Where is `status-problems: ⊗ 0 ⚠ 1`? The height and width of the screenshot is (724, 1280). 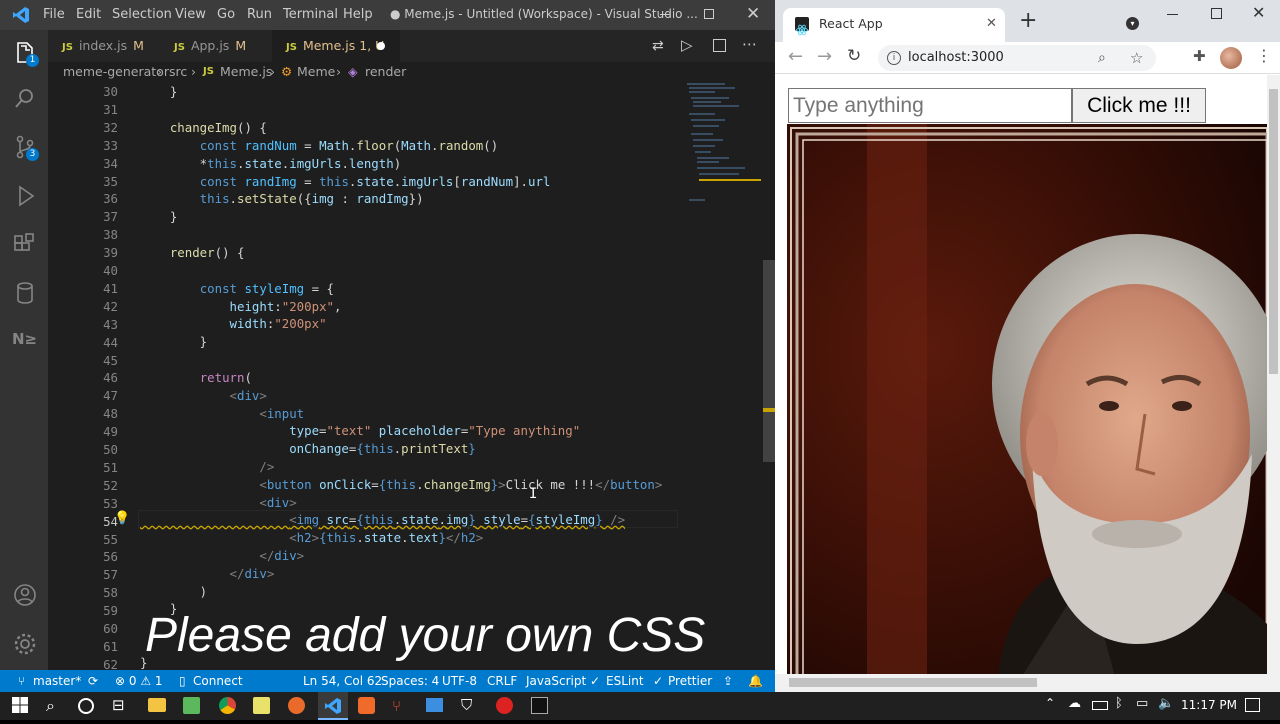
status-problems: ⊗ 0 ⚠ 1 is located at coordinates (139, 681).